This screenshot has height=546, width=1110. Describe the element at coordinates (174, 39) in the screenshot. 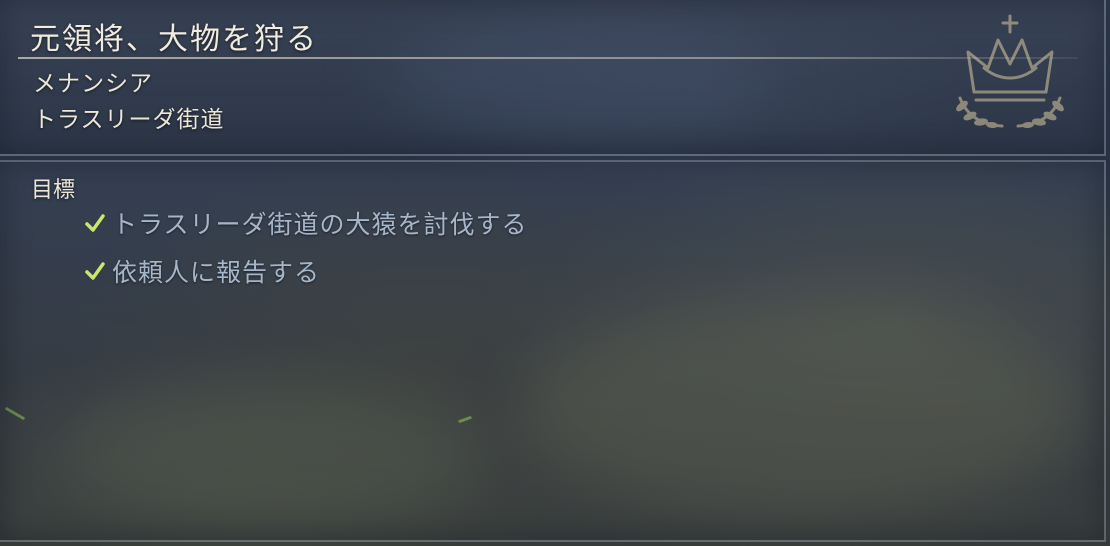

I see `quest-title: 元領将、大物を狩る` at that location.